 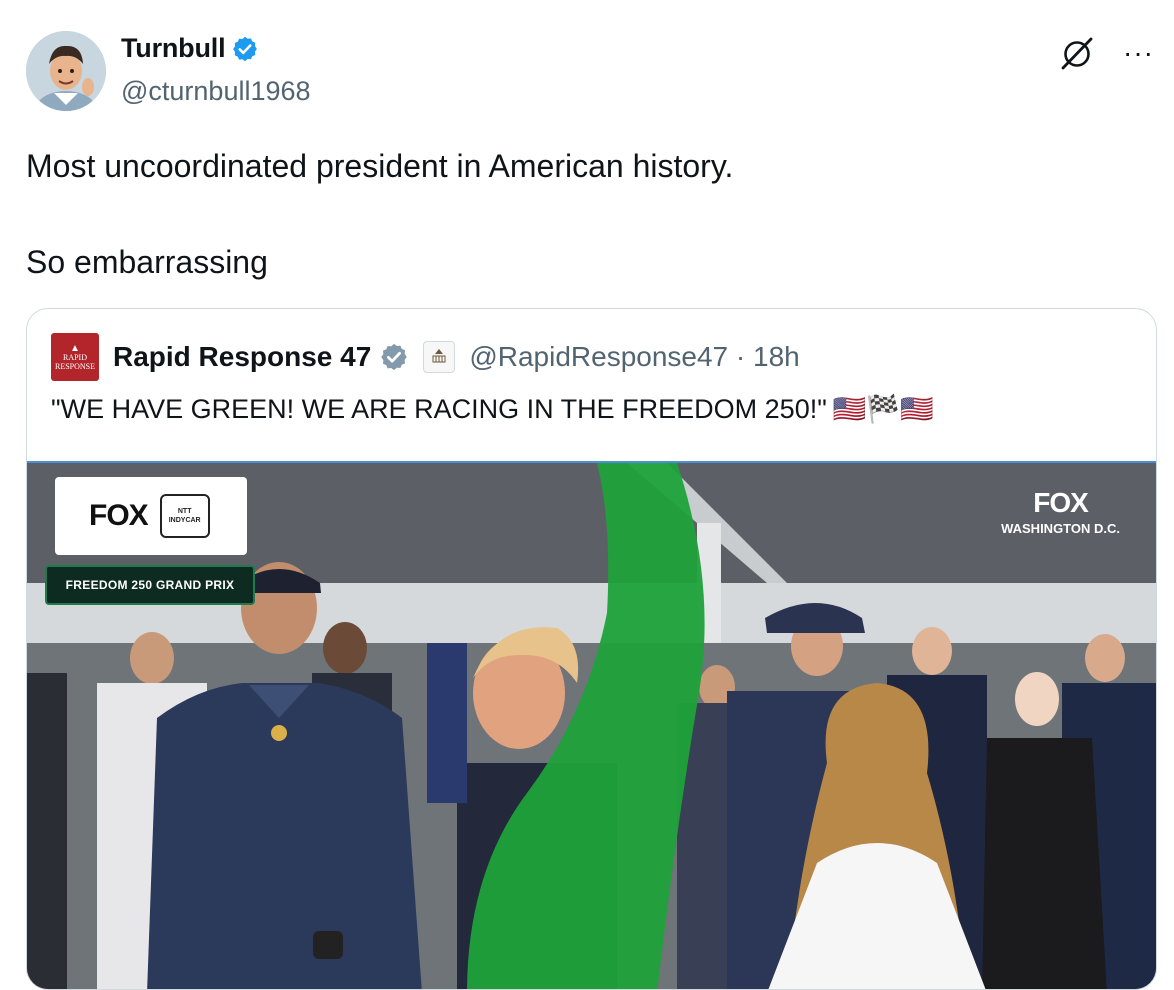 I want to click on author-name-row: Turnbull, so click(x=190, y=48).